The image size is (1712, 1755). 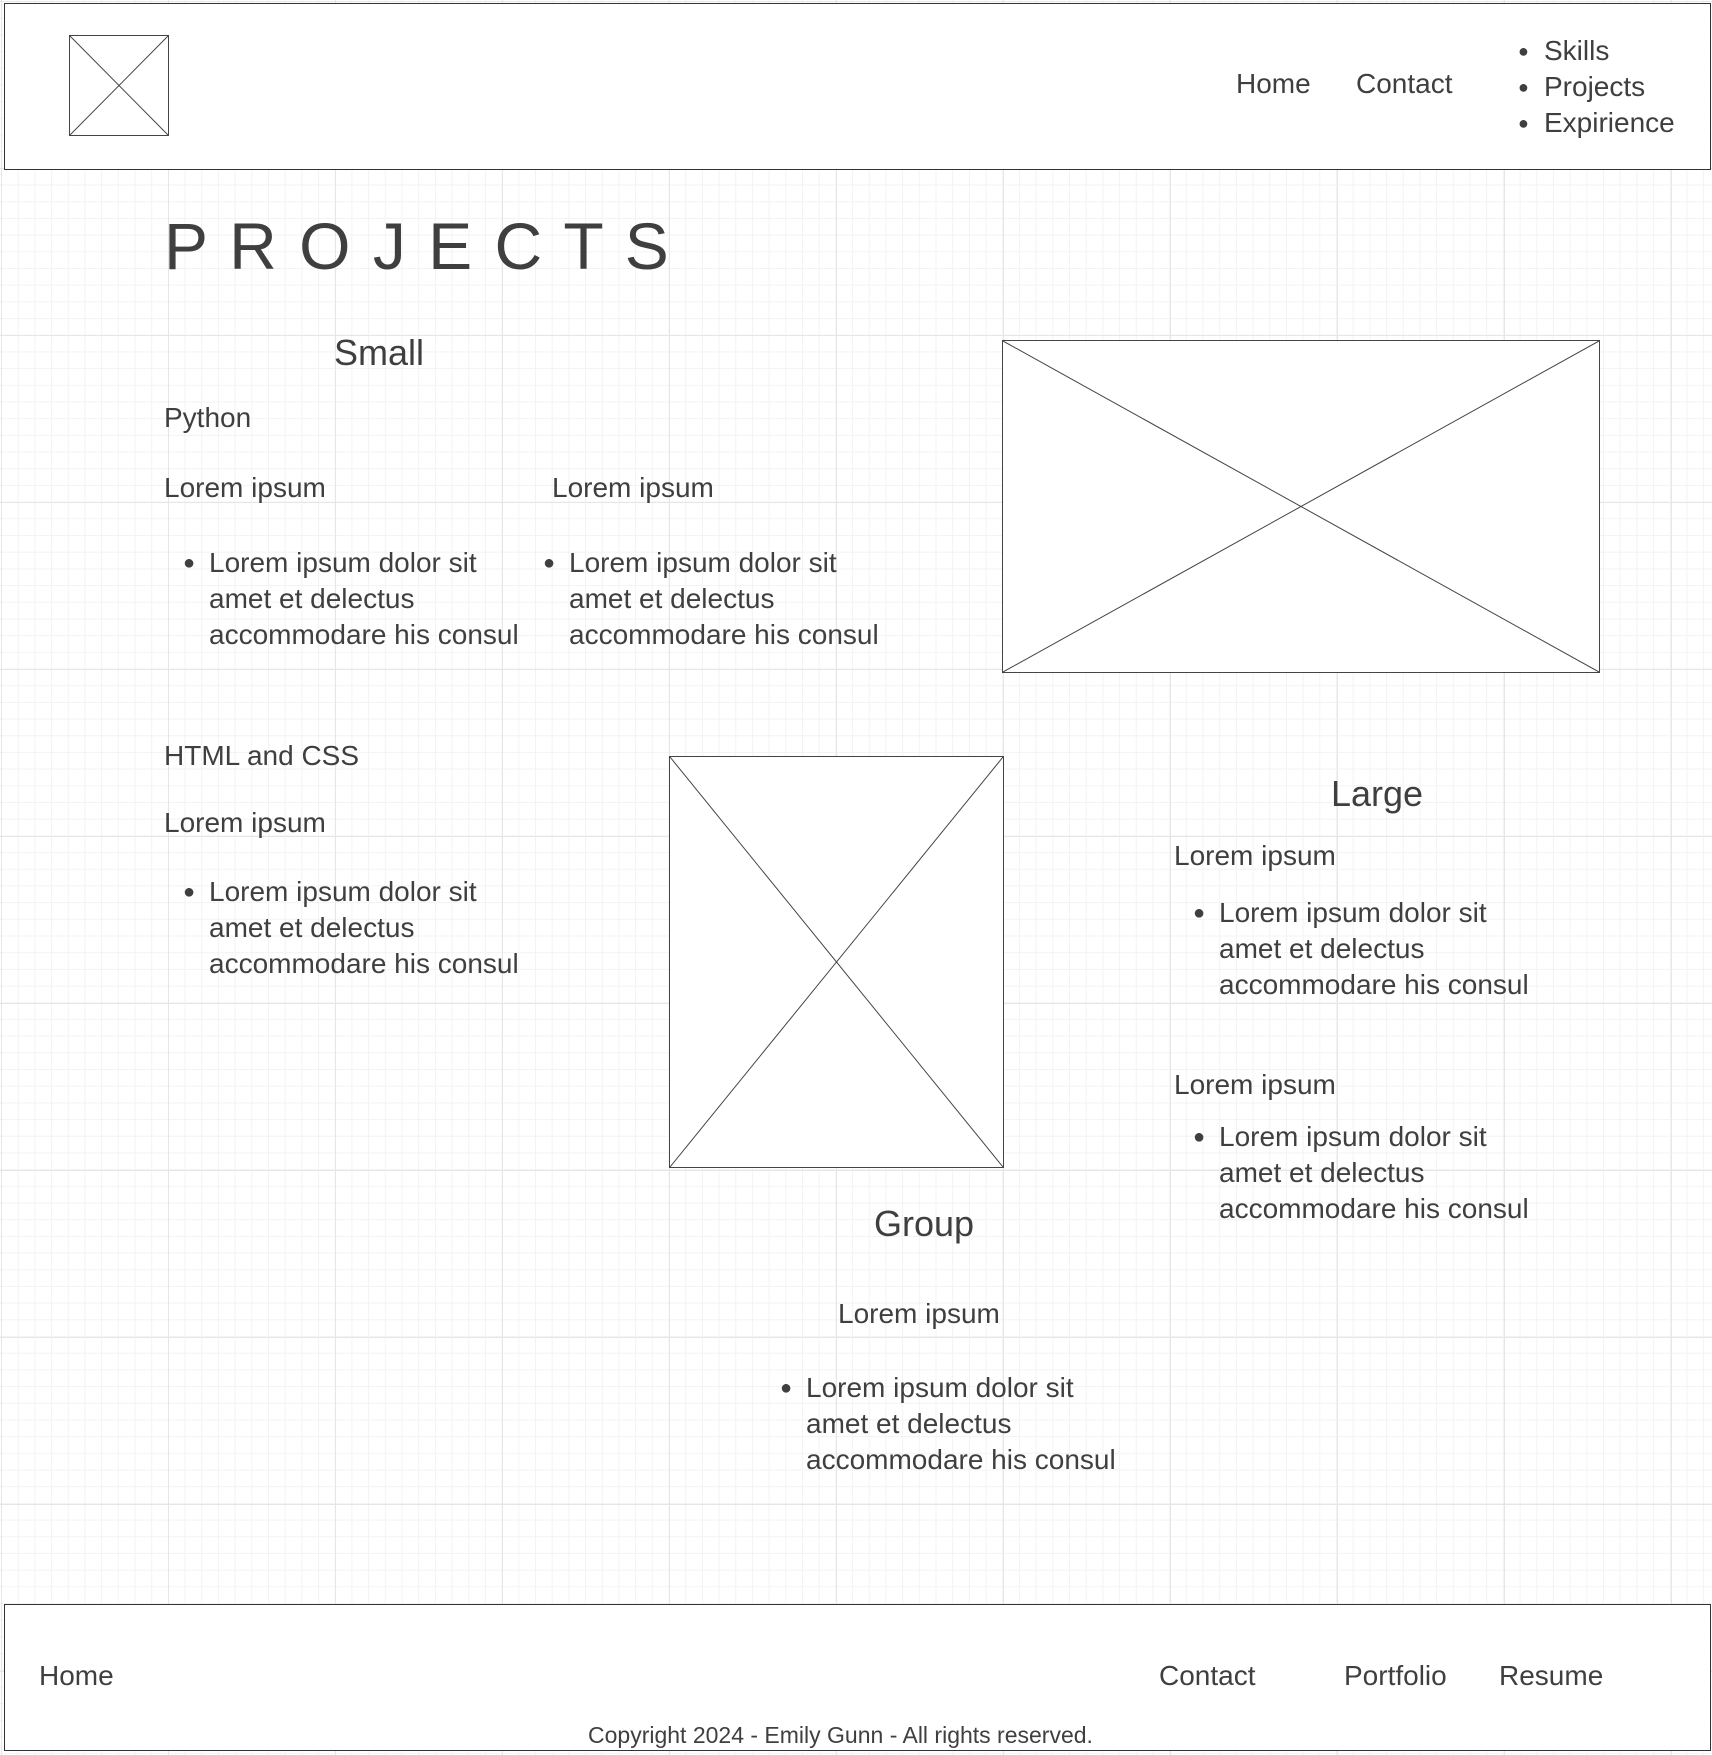 I want to click on large-item1-title: Lorem ipsum, so click(x=1255, y=855).